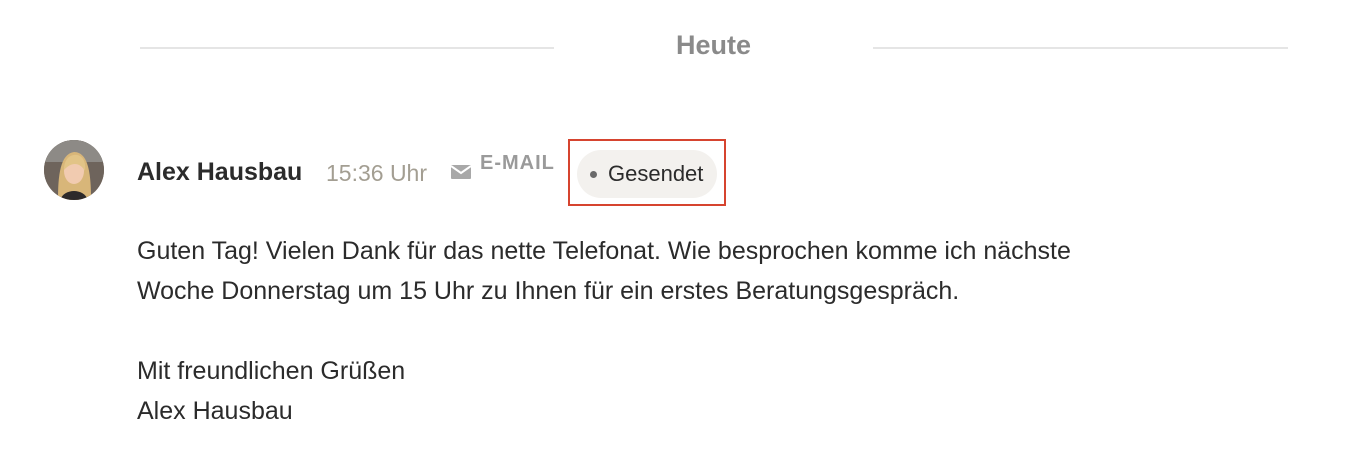  Describe the element at coordinates (713, 45) in the screenshot. I see `day-divider-label: Heute` at that location.